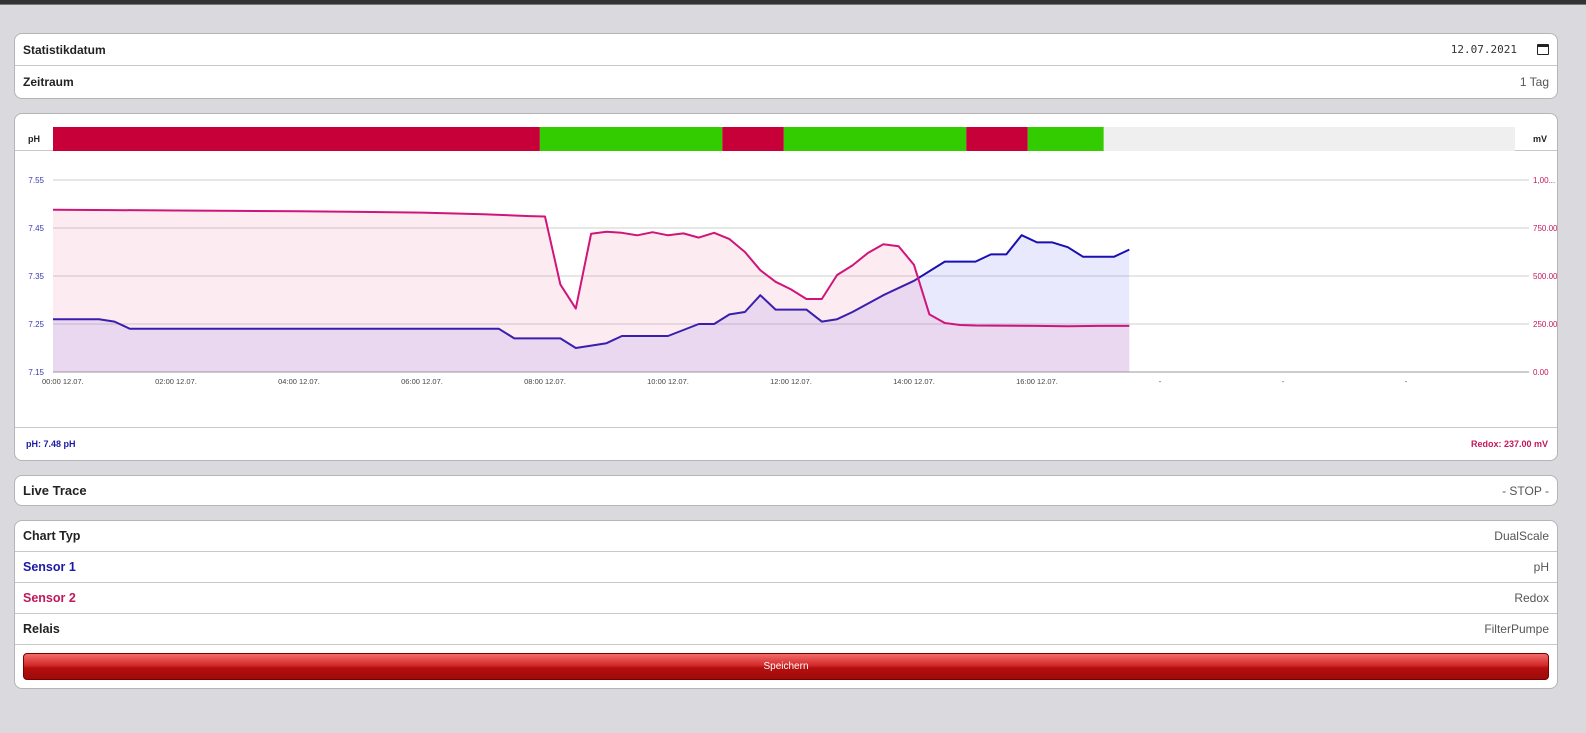 This screenshot has width=1586, height=733. What do you see at coordinates (41, 629) in the screenshot?
I see `relay-label: Relais` at bounding box center [41, 629].